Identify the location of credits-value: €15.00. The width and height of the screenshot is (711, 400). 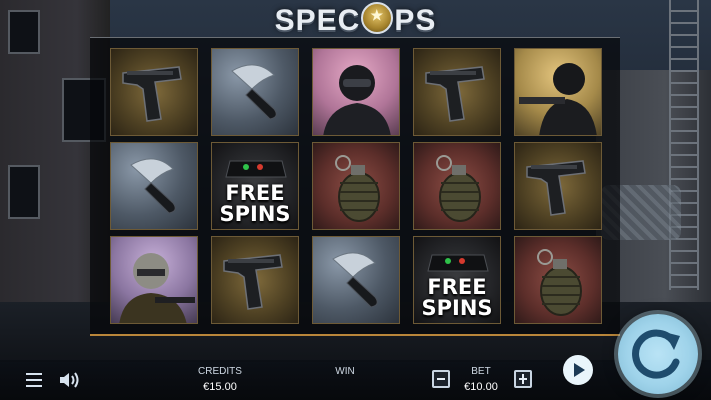
(220, 387).